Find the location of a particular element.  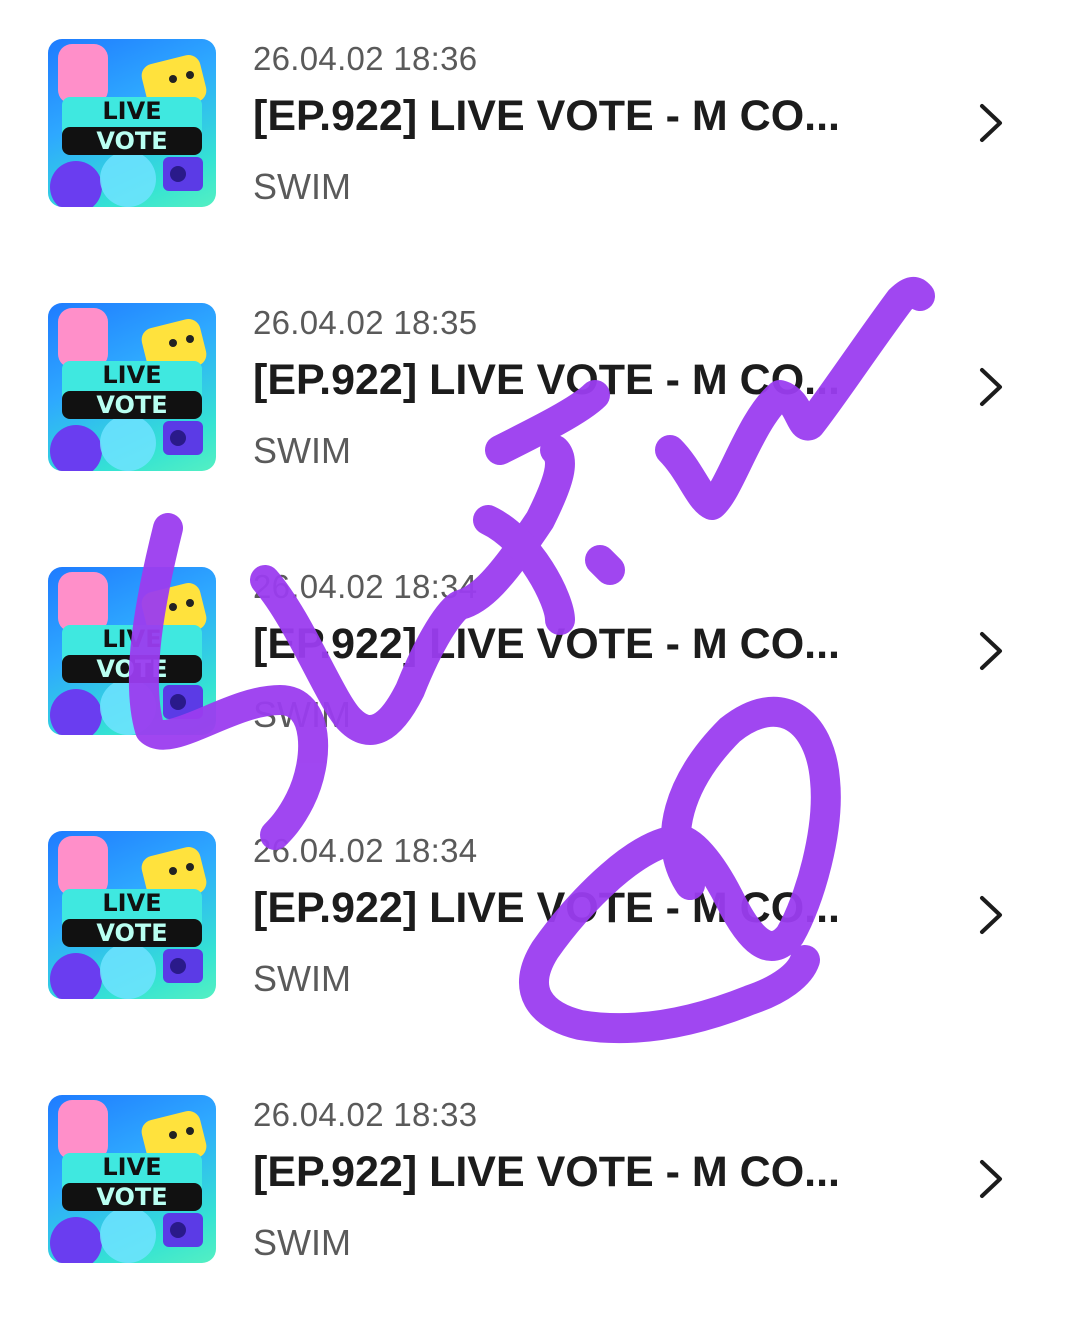

item-date: 26.04.02 18:33 is located at coordinates (365, 1114).